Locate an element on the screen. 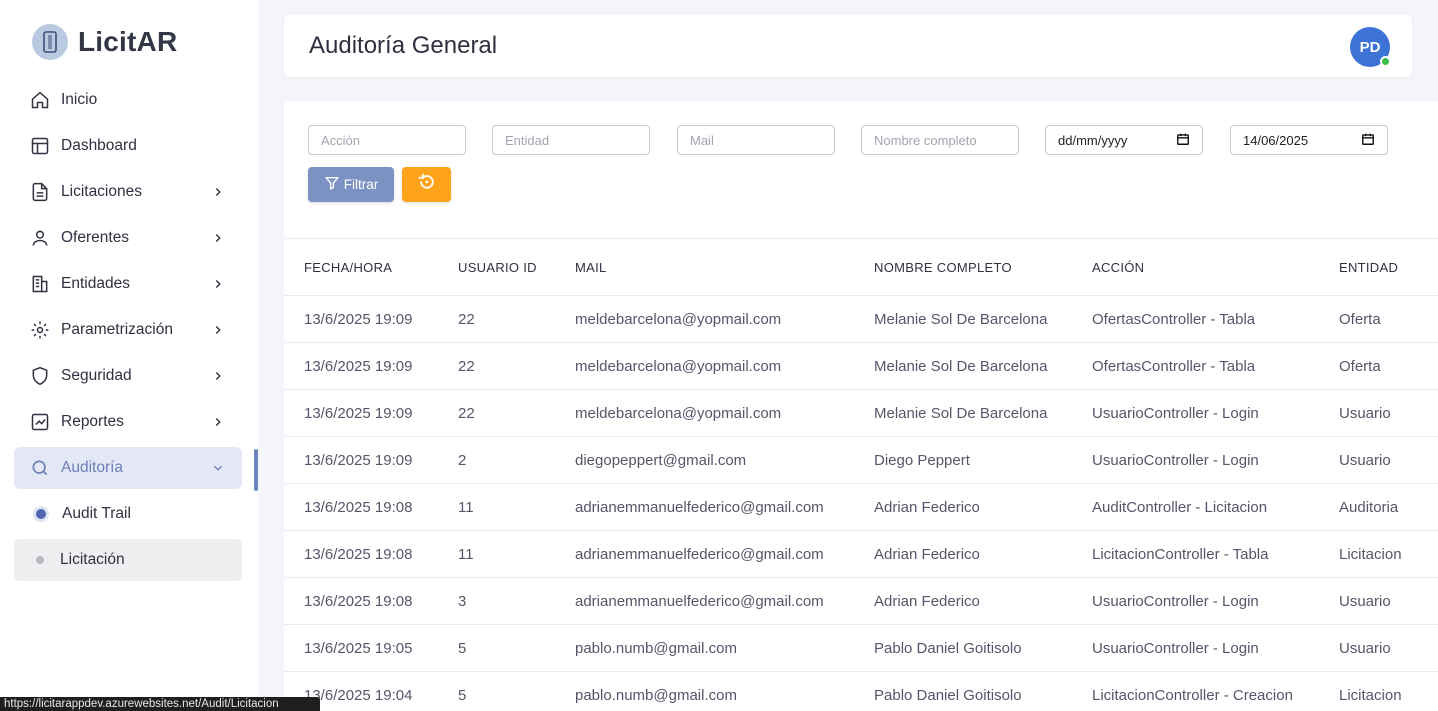  sidebar-item-label: Parametrización is located at coordinates (117, 329).